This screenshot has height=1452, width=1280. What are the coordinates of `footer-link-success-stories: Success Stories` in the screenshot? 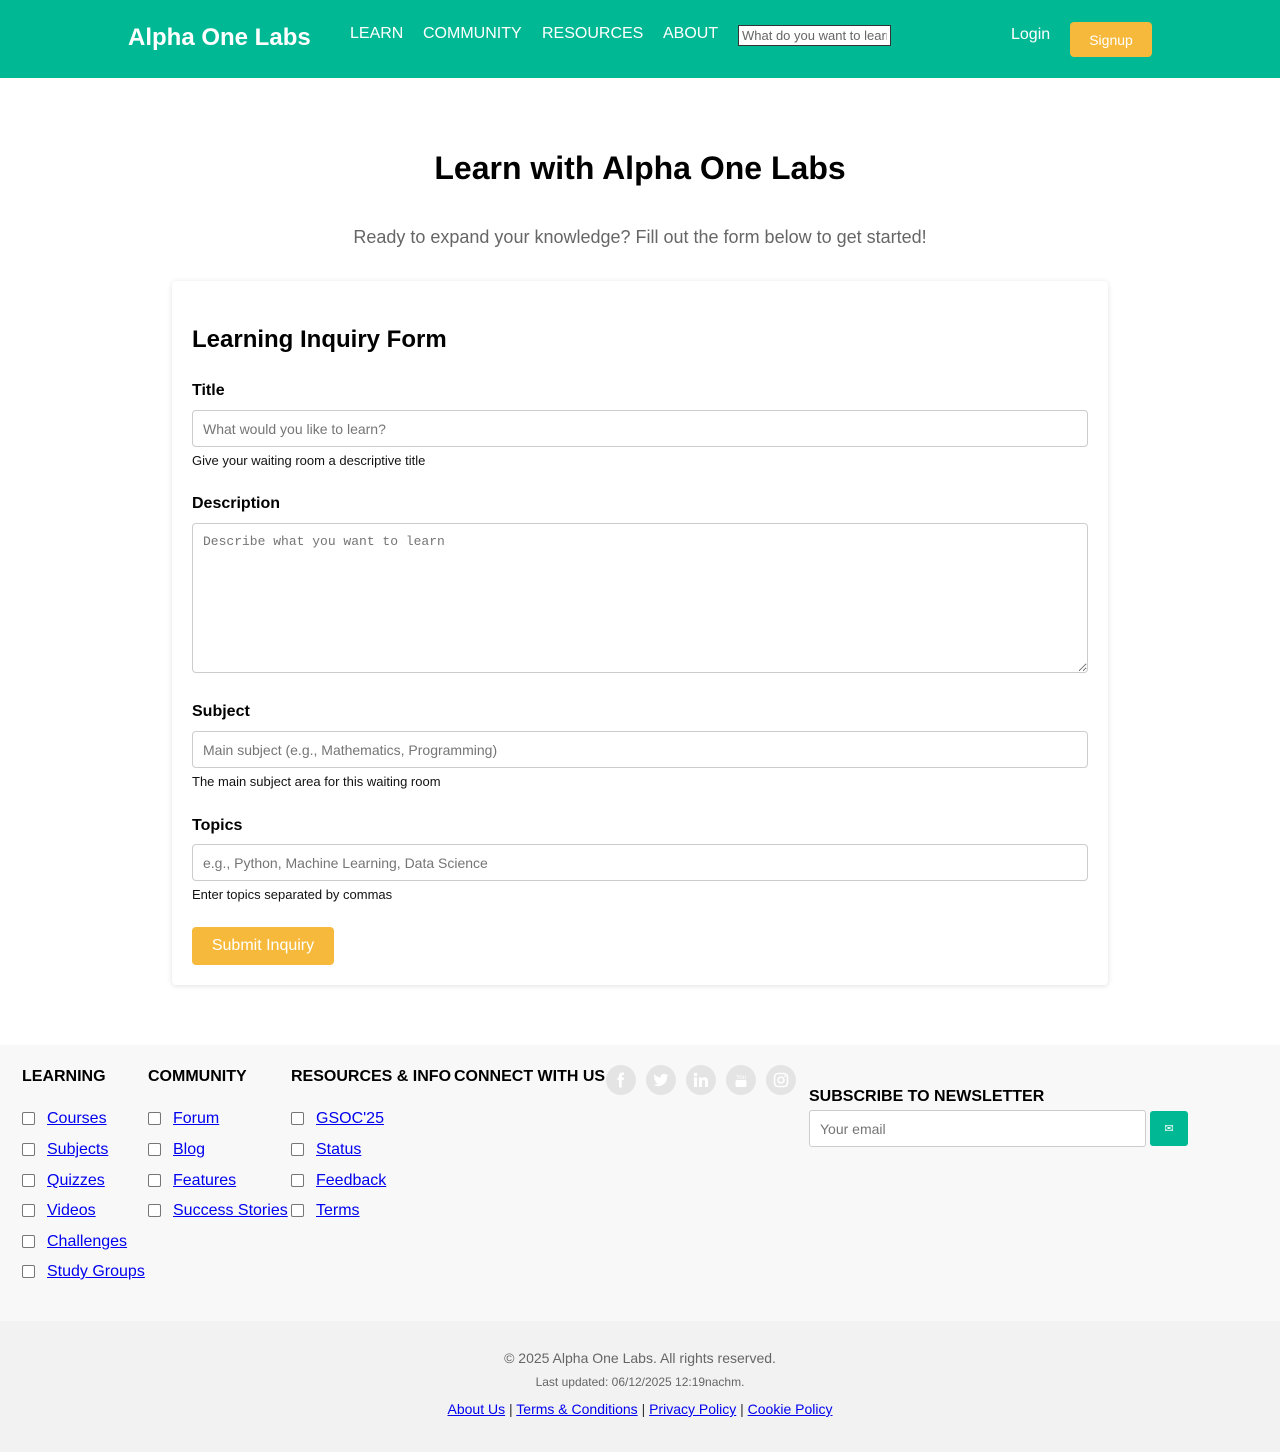 It's located at (230, 1211).